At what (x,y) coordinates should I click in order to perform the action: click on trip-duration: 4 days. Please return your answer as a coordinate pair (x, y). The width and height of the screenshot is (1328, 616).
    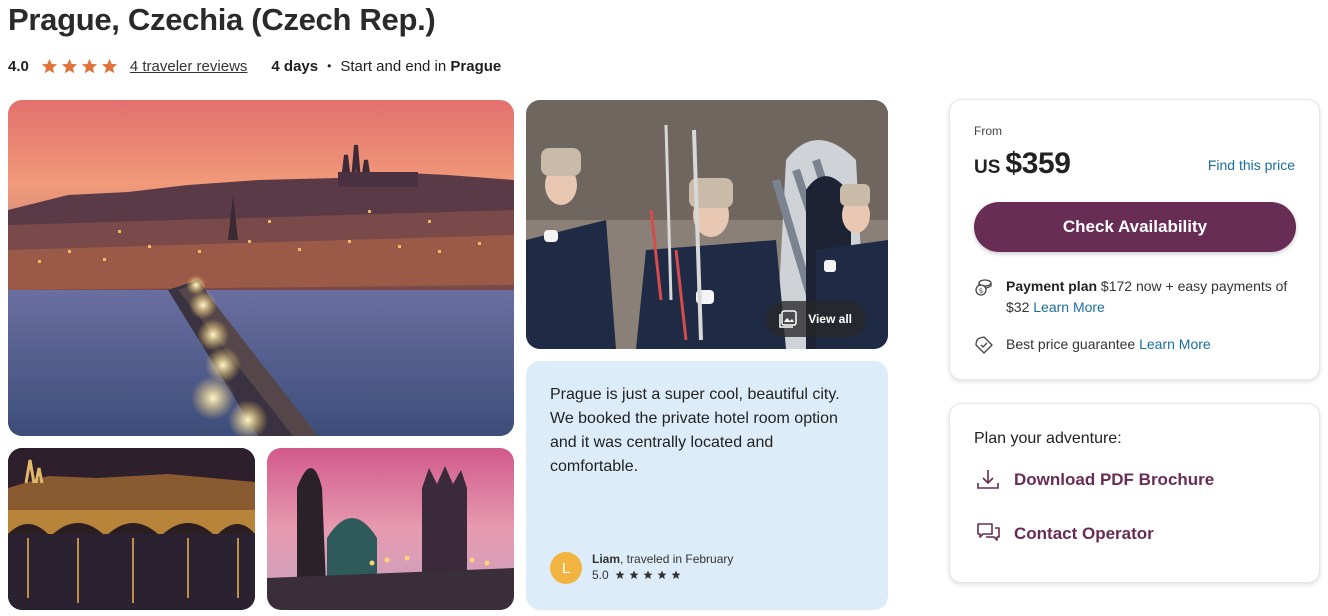
    Looking at the image, I should click on (295, 66).